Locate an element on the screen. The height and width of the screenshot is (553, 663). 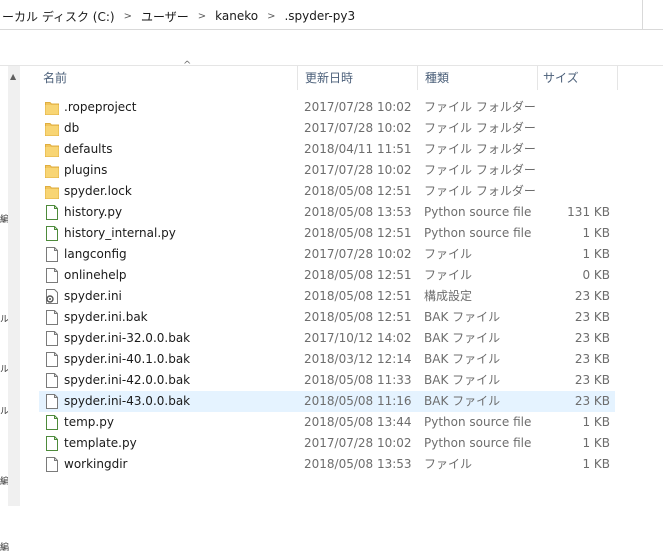
breadcrumb-users: ユーザー is located at coordinates (165, 16).